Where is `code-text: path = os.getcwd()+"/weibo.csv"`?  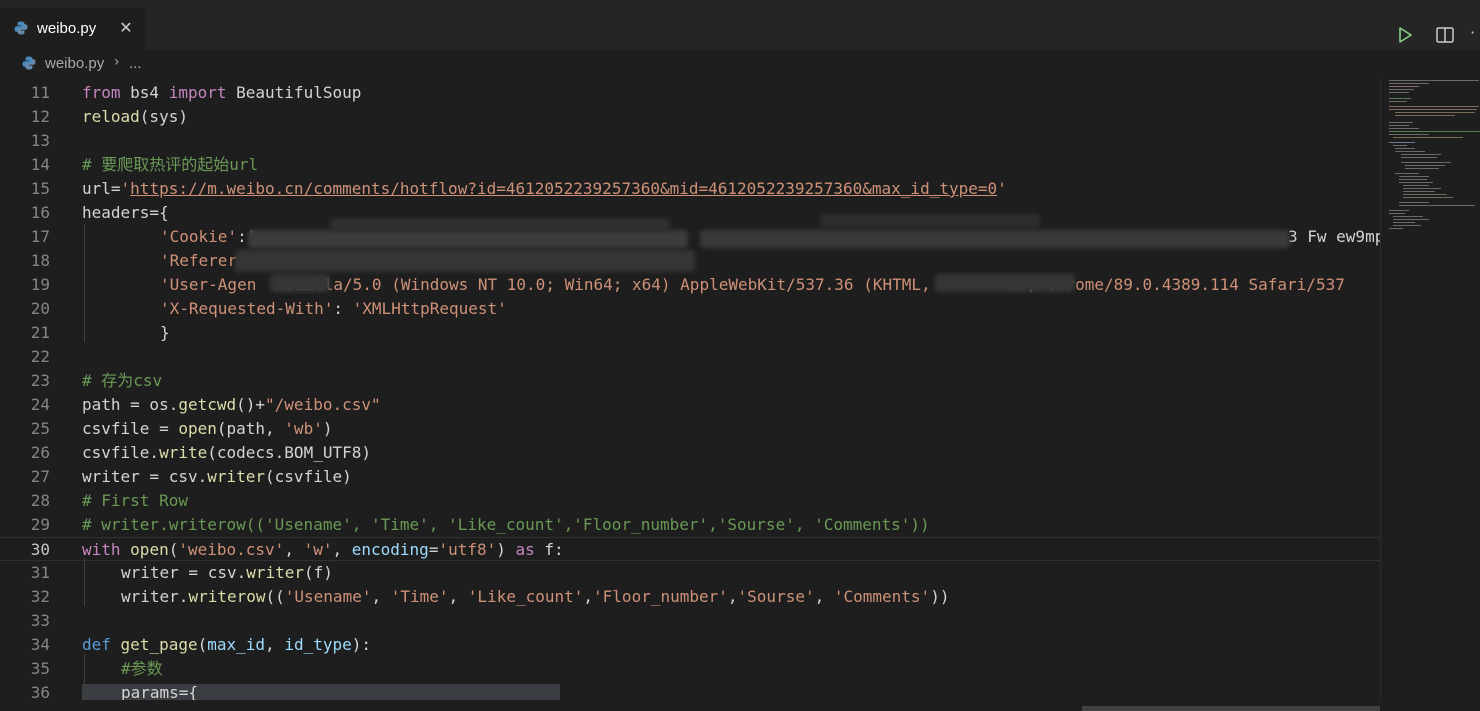 code-text: path = os.getcwd()+"/weibo.csv" is located at coordinates (231, 404).